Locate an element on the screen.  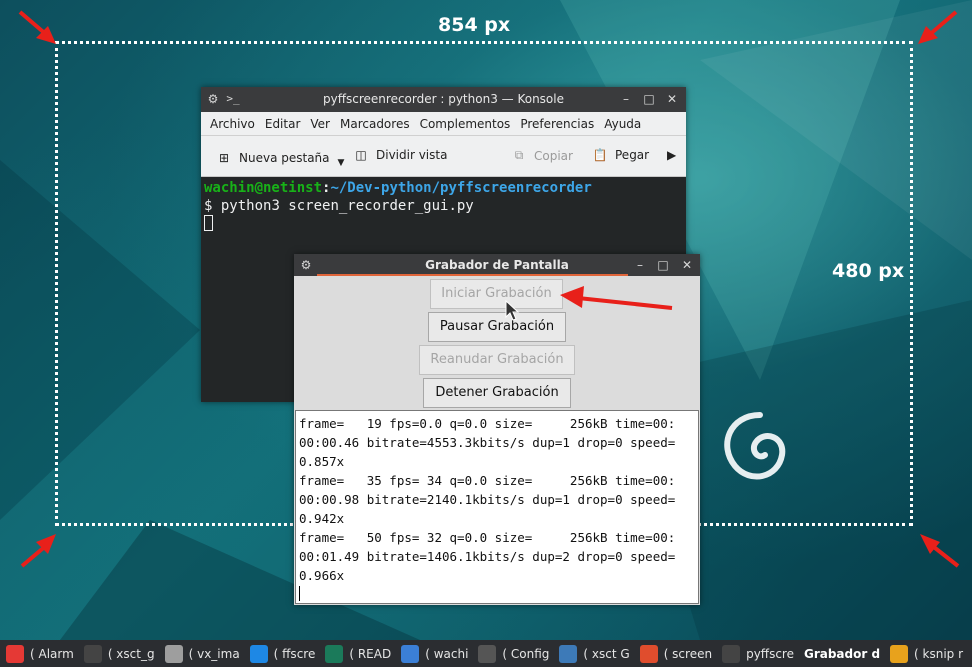
stop-recording-button: Detener Grabación is located at coordinates (497, 393).